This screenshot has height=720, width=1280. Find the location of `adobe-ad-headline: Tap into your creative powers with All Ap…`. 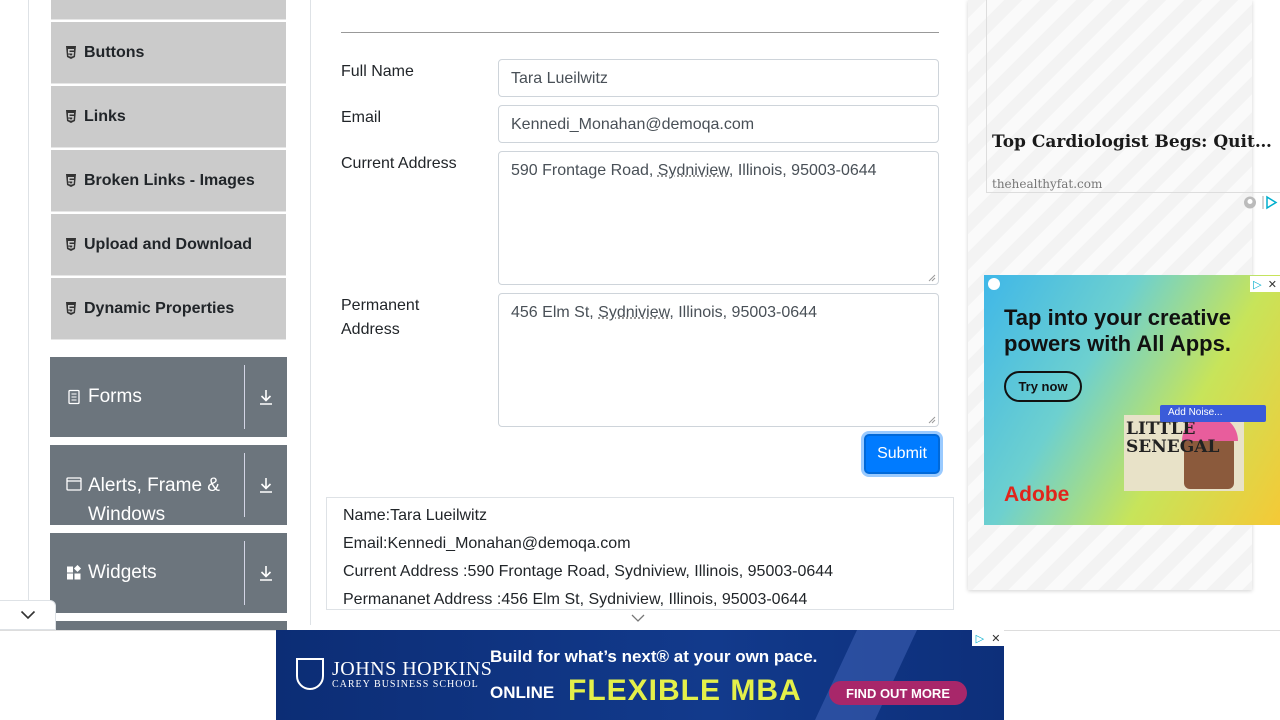

adobe-ad-headline: Tap into your creative powers with All Ap… is located at coordinates (1117, 331).